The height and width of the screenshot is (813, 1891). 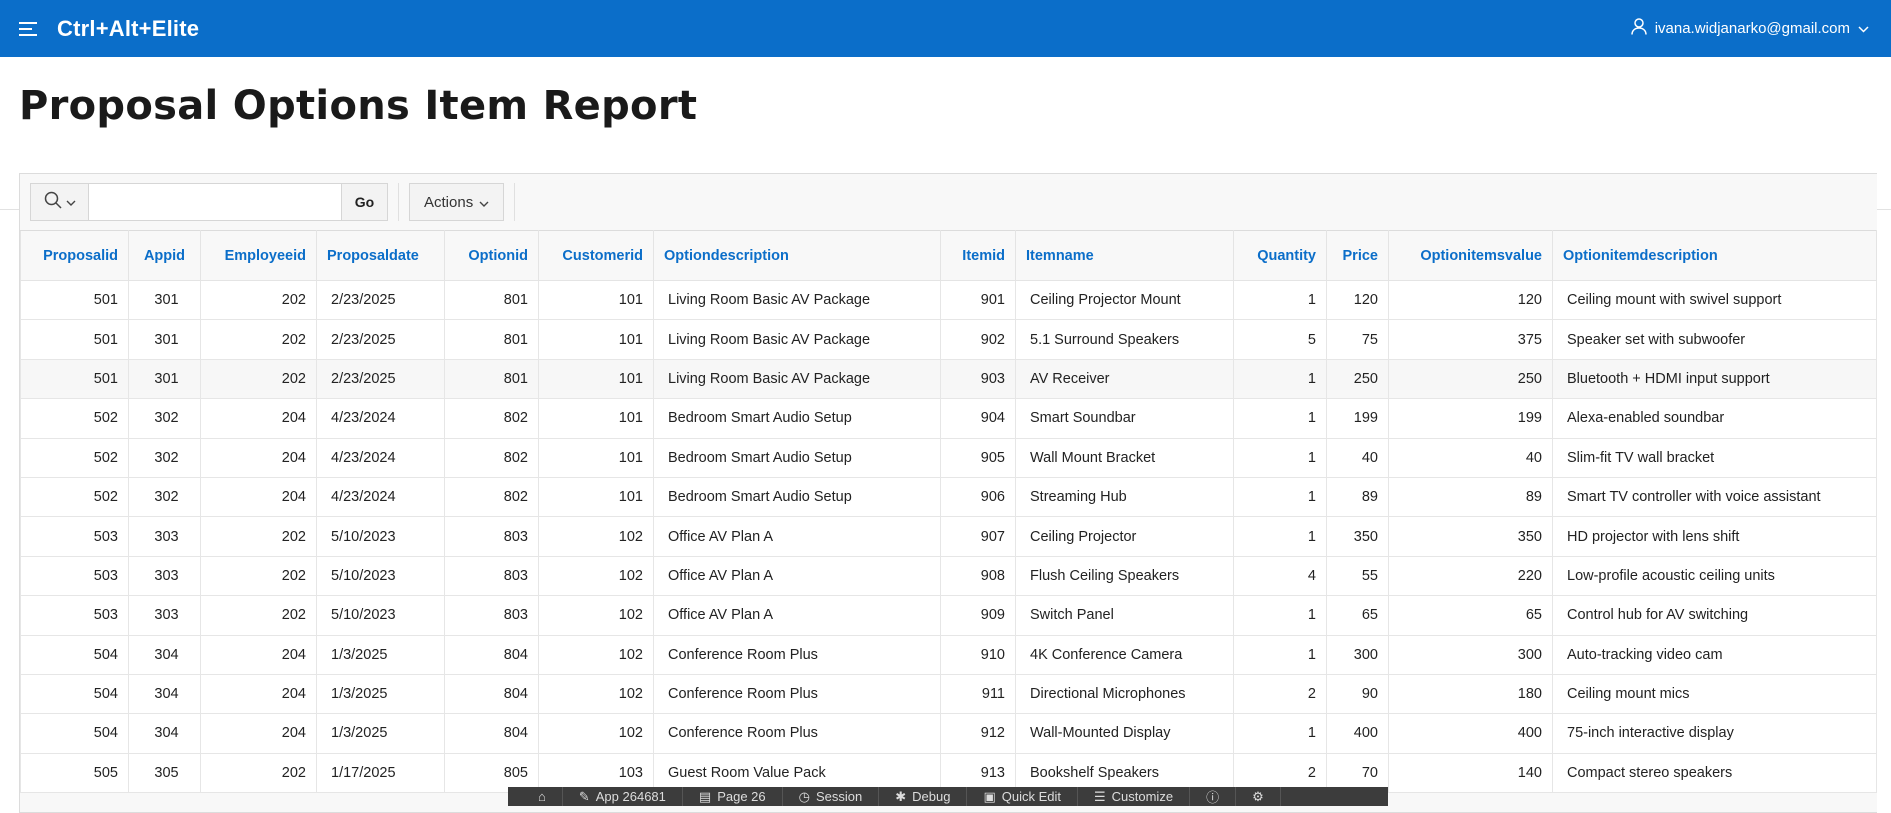 I want to click on table-cell-appid: 303, so click(x=164, y=536).